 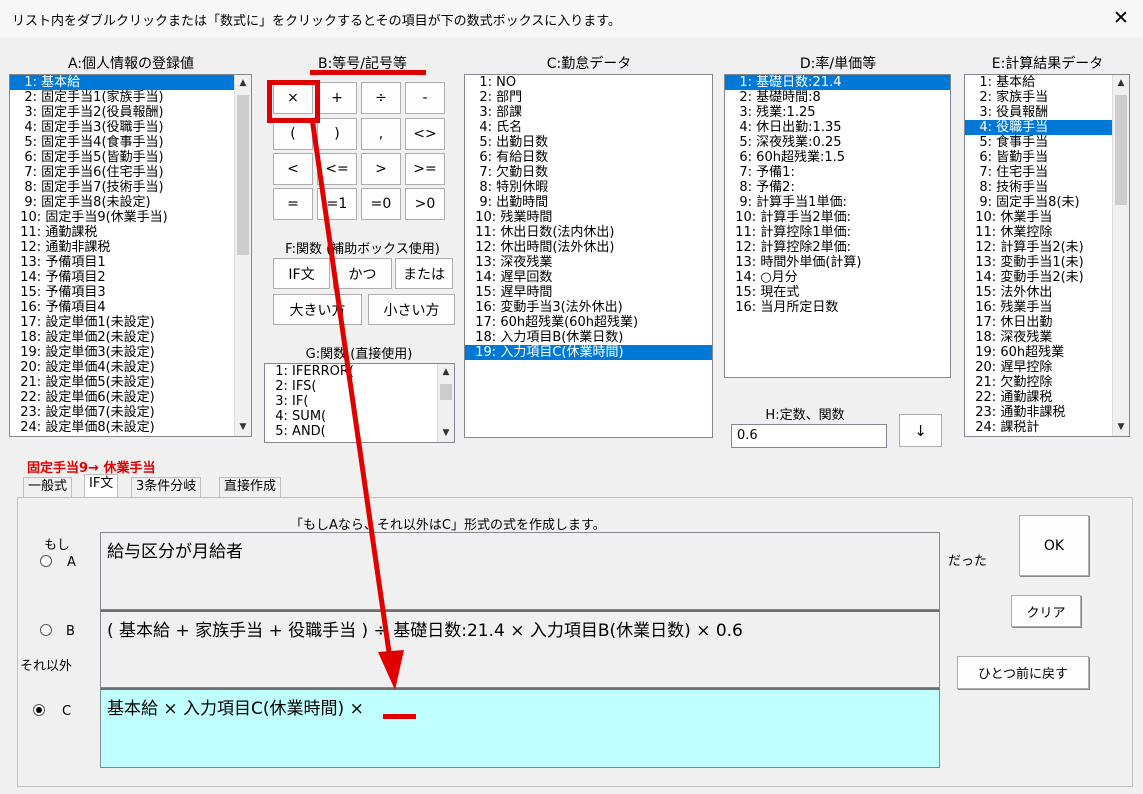 I want to click on arrow-head, so click(x=391, y=670).